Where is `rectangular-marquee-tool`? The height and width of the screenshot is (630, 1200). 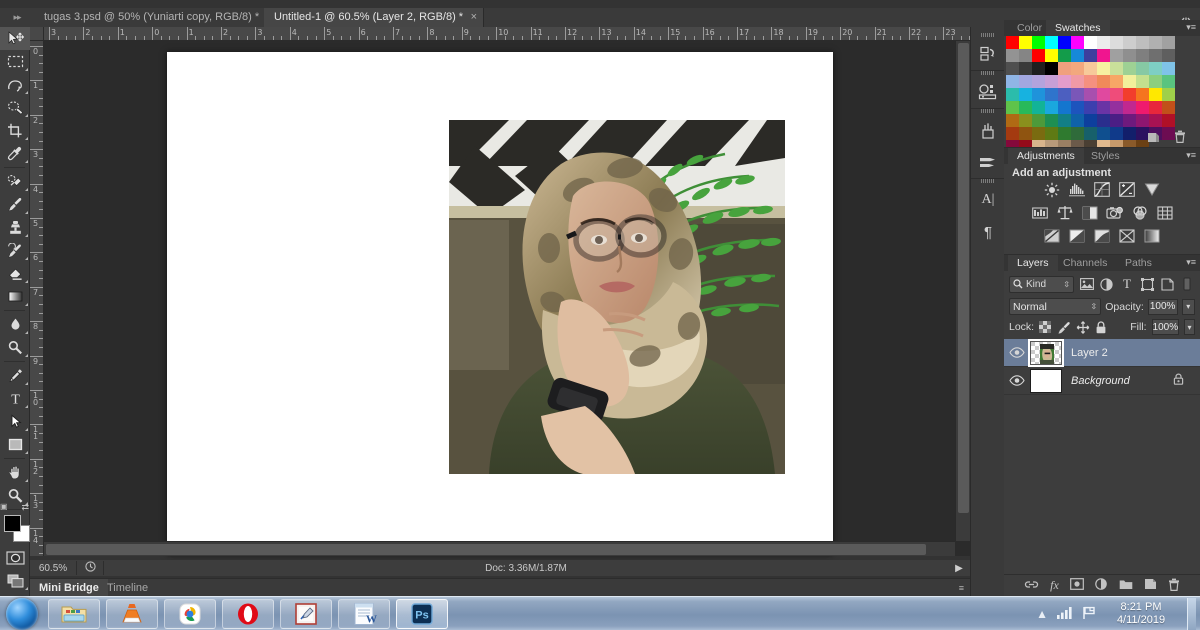 rectangular-marquee-tool is located at coordinates (15, 61).